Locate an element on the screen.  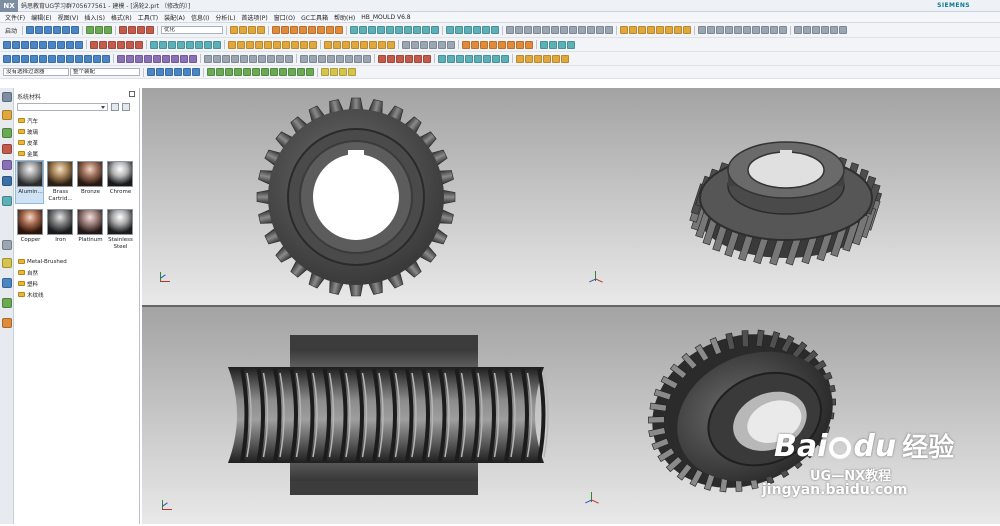
system-scenes-icon is located at coordinates (7, 323).